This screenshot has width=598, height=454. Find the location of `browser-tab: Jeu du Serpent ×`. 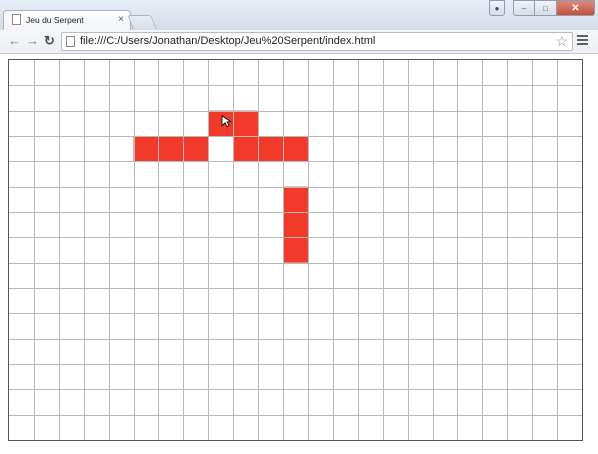

browser-tab: Jeu du Serpent × is located at coordinates (67, 20).